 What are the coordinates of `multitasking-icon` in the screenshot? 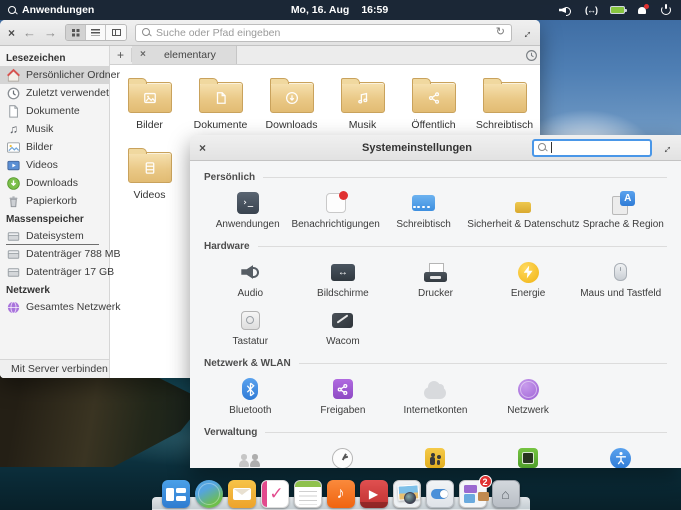 It's located at (175, 494).